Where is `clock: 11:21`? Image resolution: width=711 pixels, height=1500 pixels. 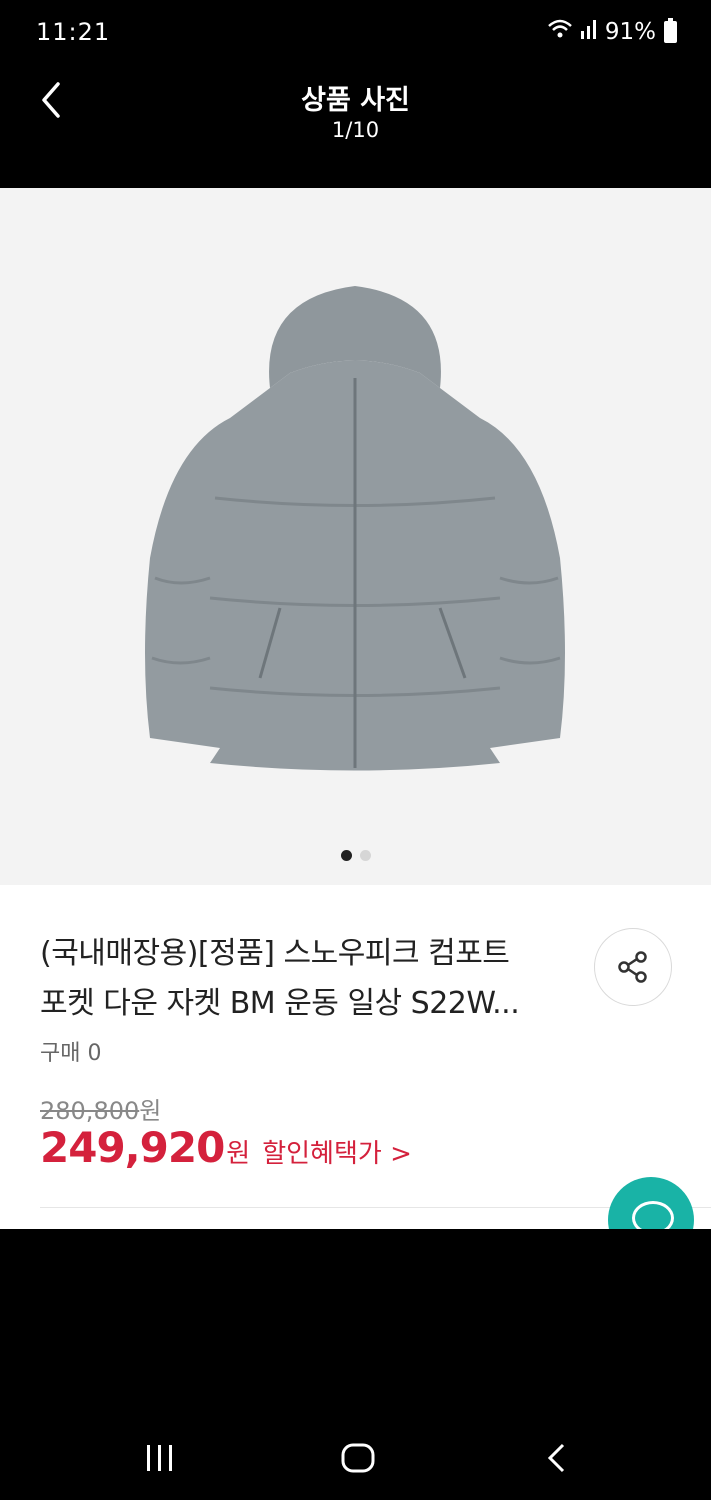 clock: 11:21 is located at coordinates (73, 32).